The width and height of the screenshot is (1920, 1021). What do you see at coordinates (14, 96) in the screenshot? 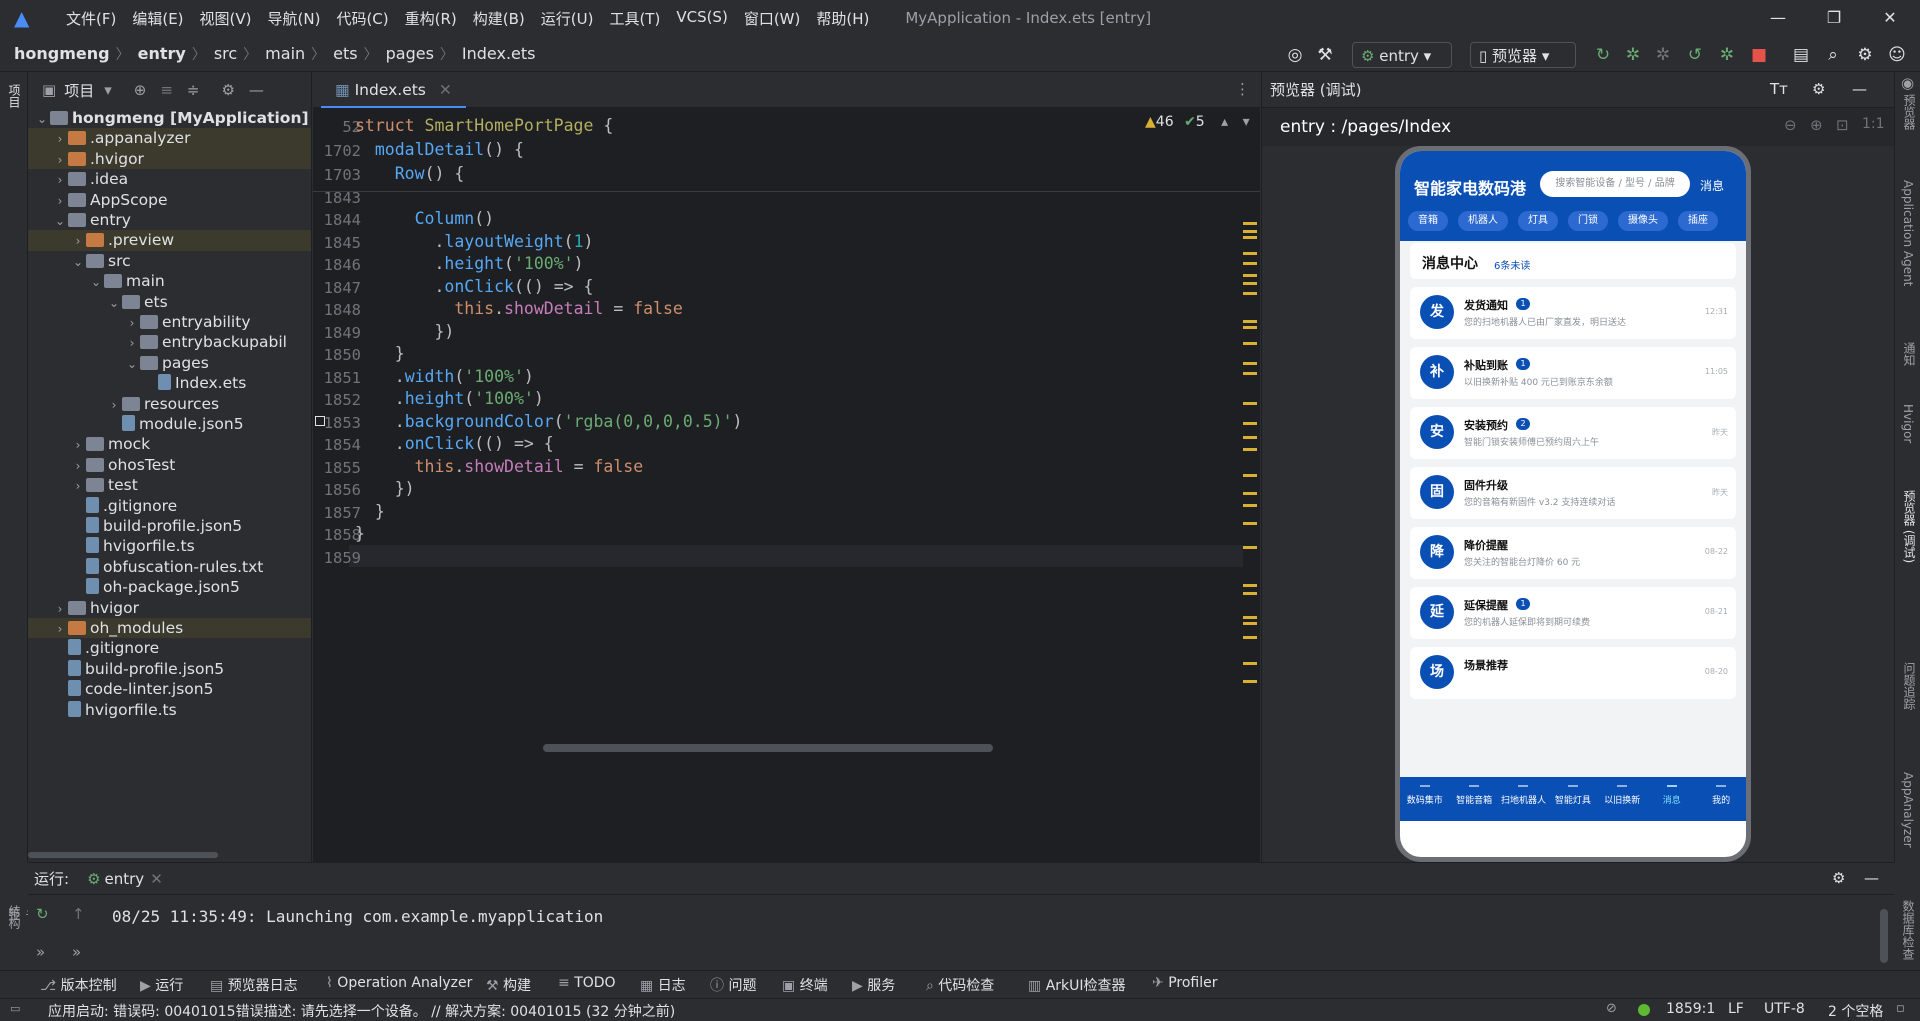
I see `project-tool-label: 项目` at bounding box center [14, 96].